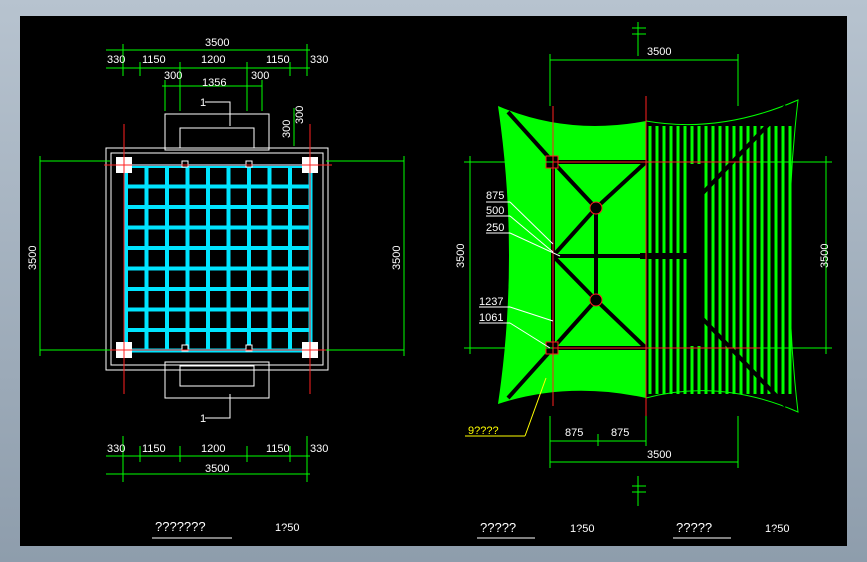 Image resolution: width=867 pixels, height=562 pixels. I want to click on roof-label-1061: 1061, so click(491, 318).